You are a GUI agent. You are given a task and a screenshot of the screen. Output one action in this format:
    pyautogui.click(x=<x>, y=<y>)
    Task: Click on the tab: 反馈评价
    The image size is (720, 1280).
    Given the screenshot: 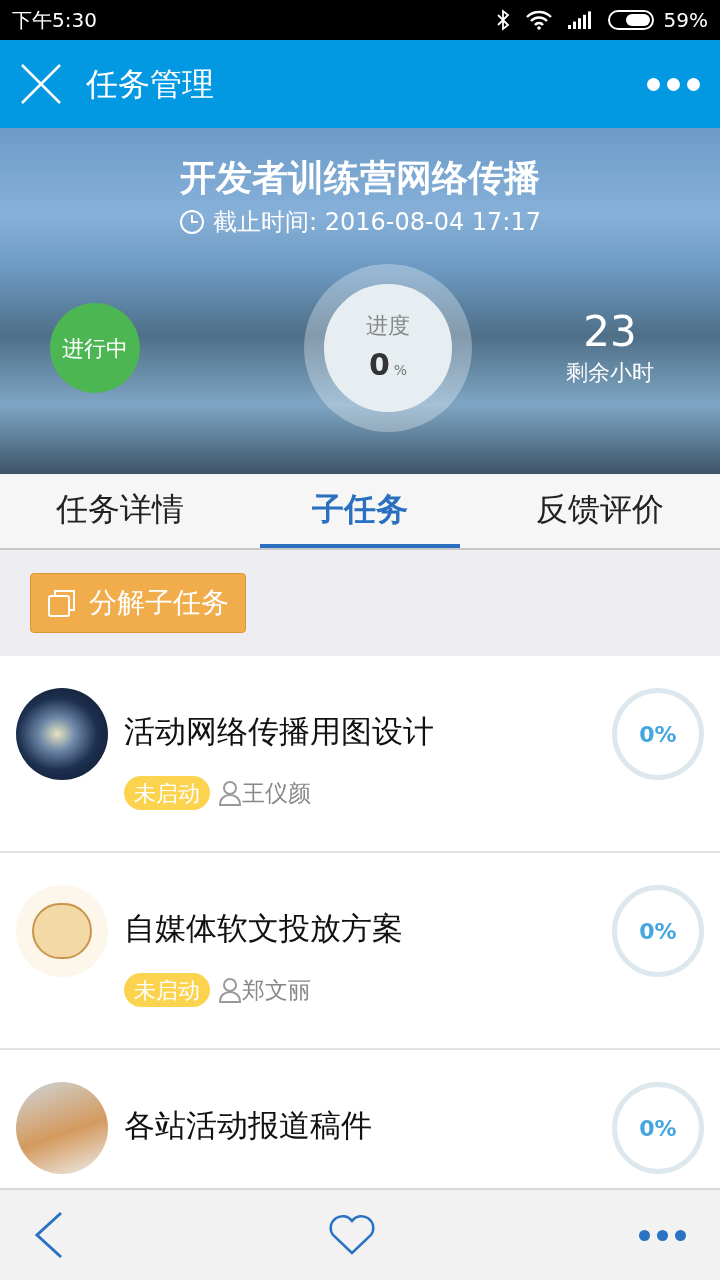 What is the action you would take?
    pyautogui.click(x=600, y=511)
    